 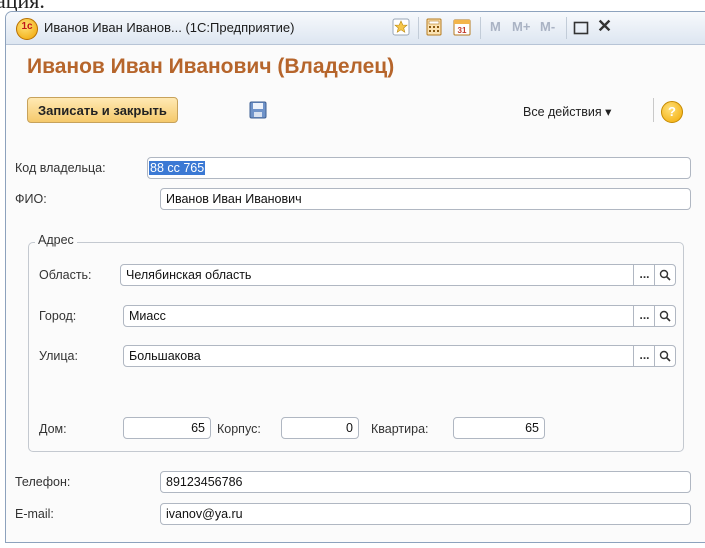 I want to click on fio-field: Иванов Иван Иванович, so click(x=425, y=199).